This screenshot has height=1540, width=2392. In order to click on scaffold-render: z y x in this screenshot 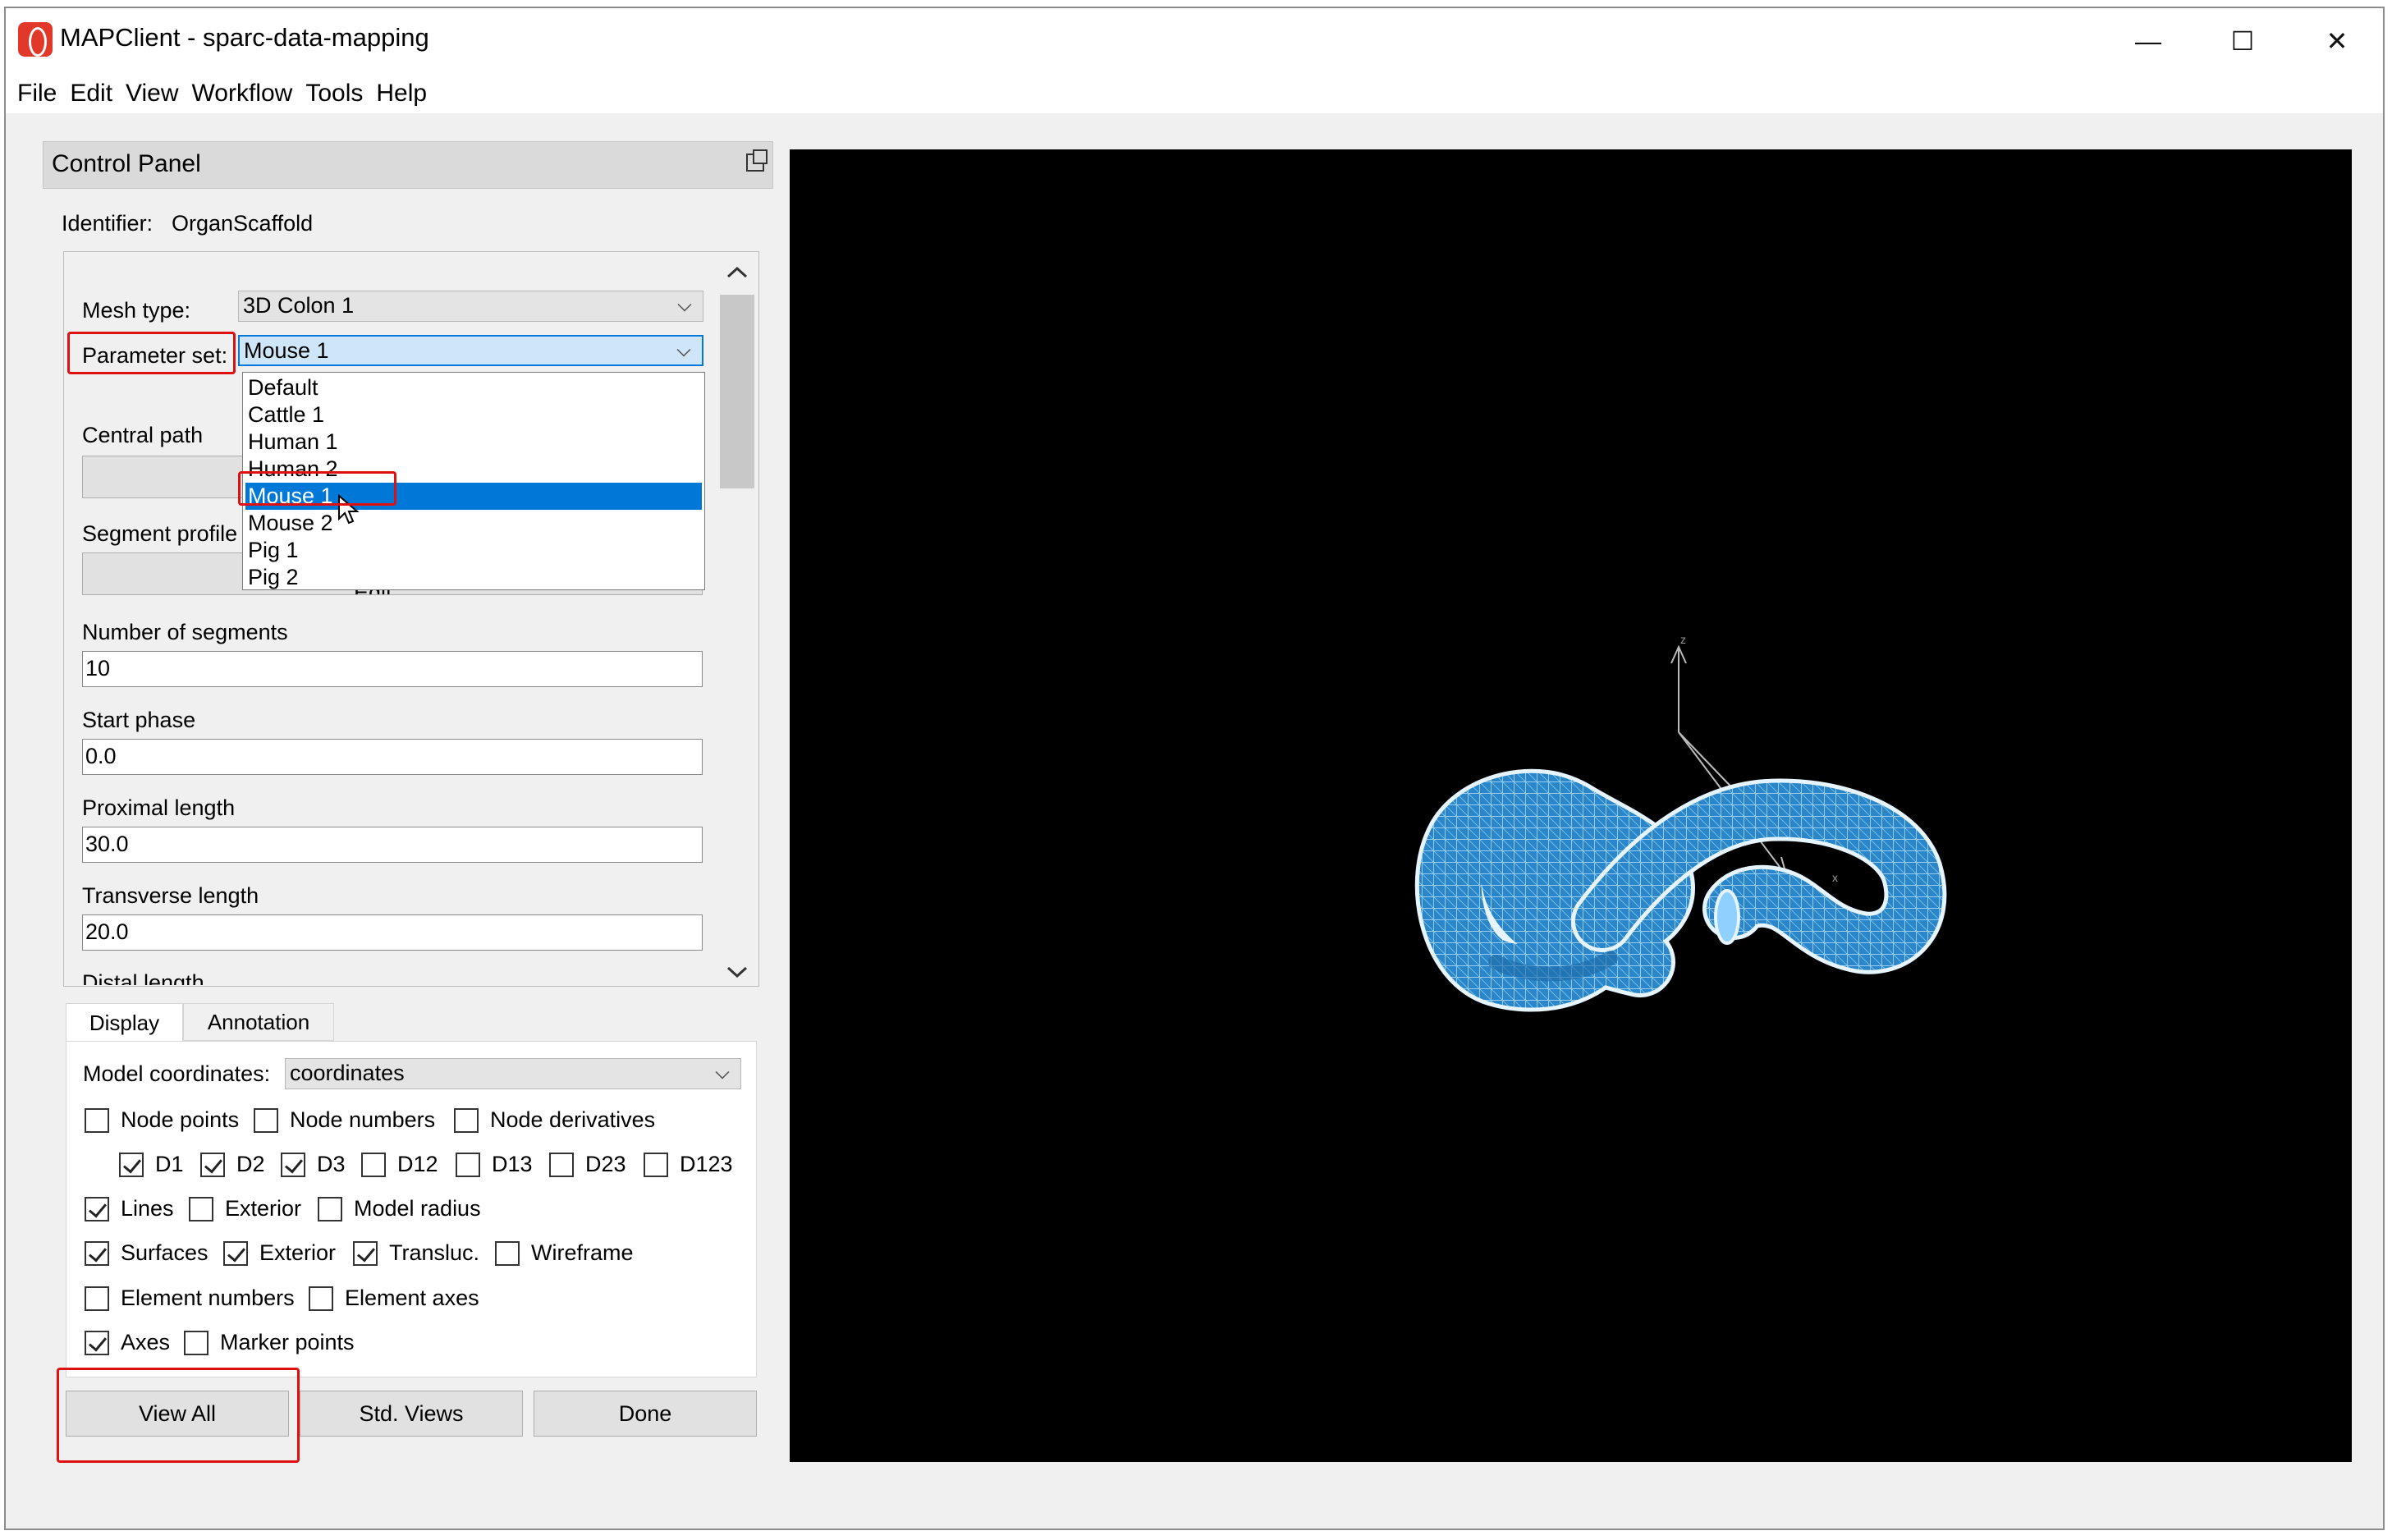, I will do `click(1680, 823)`.